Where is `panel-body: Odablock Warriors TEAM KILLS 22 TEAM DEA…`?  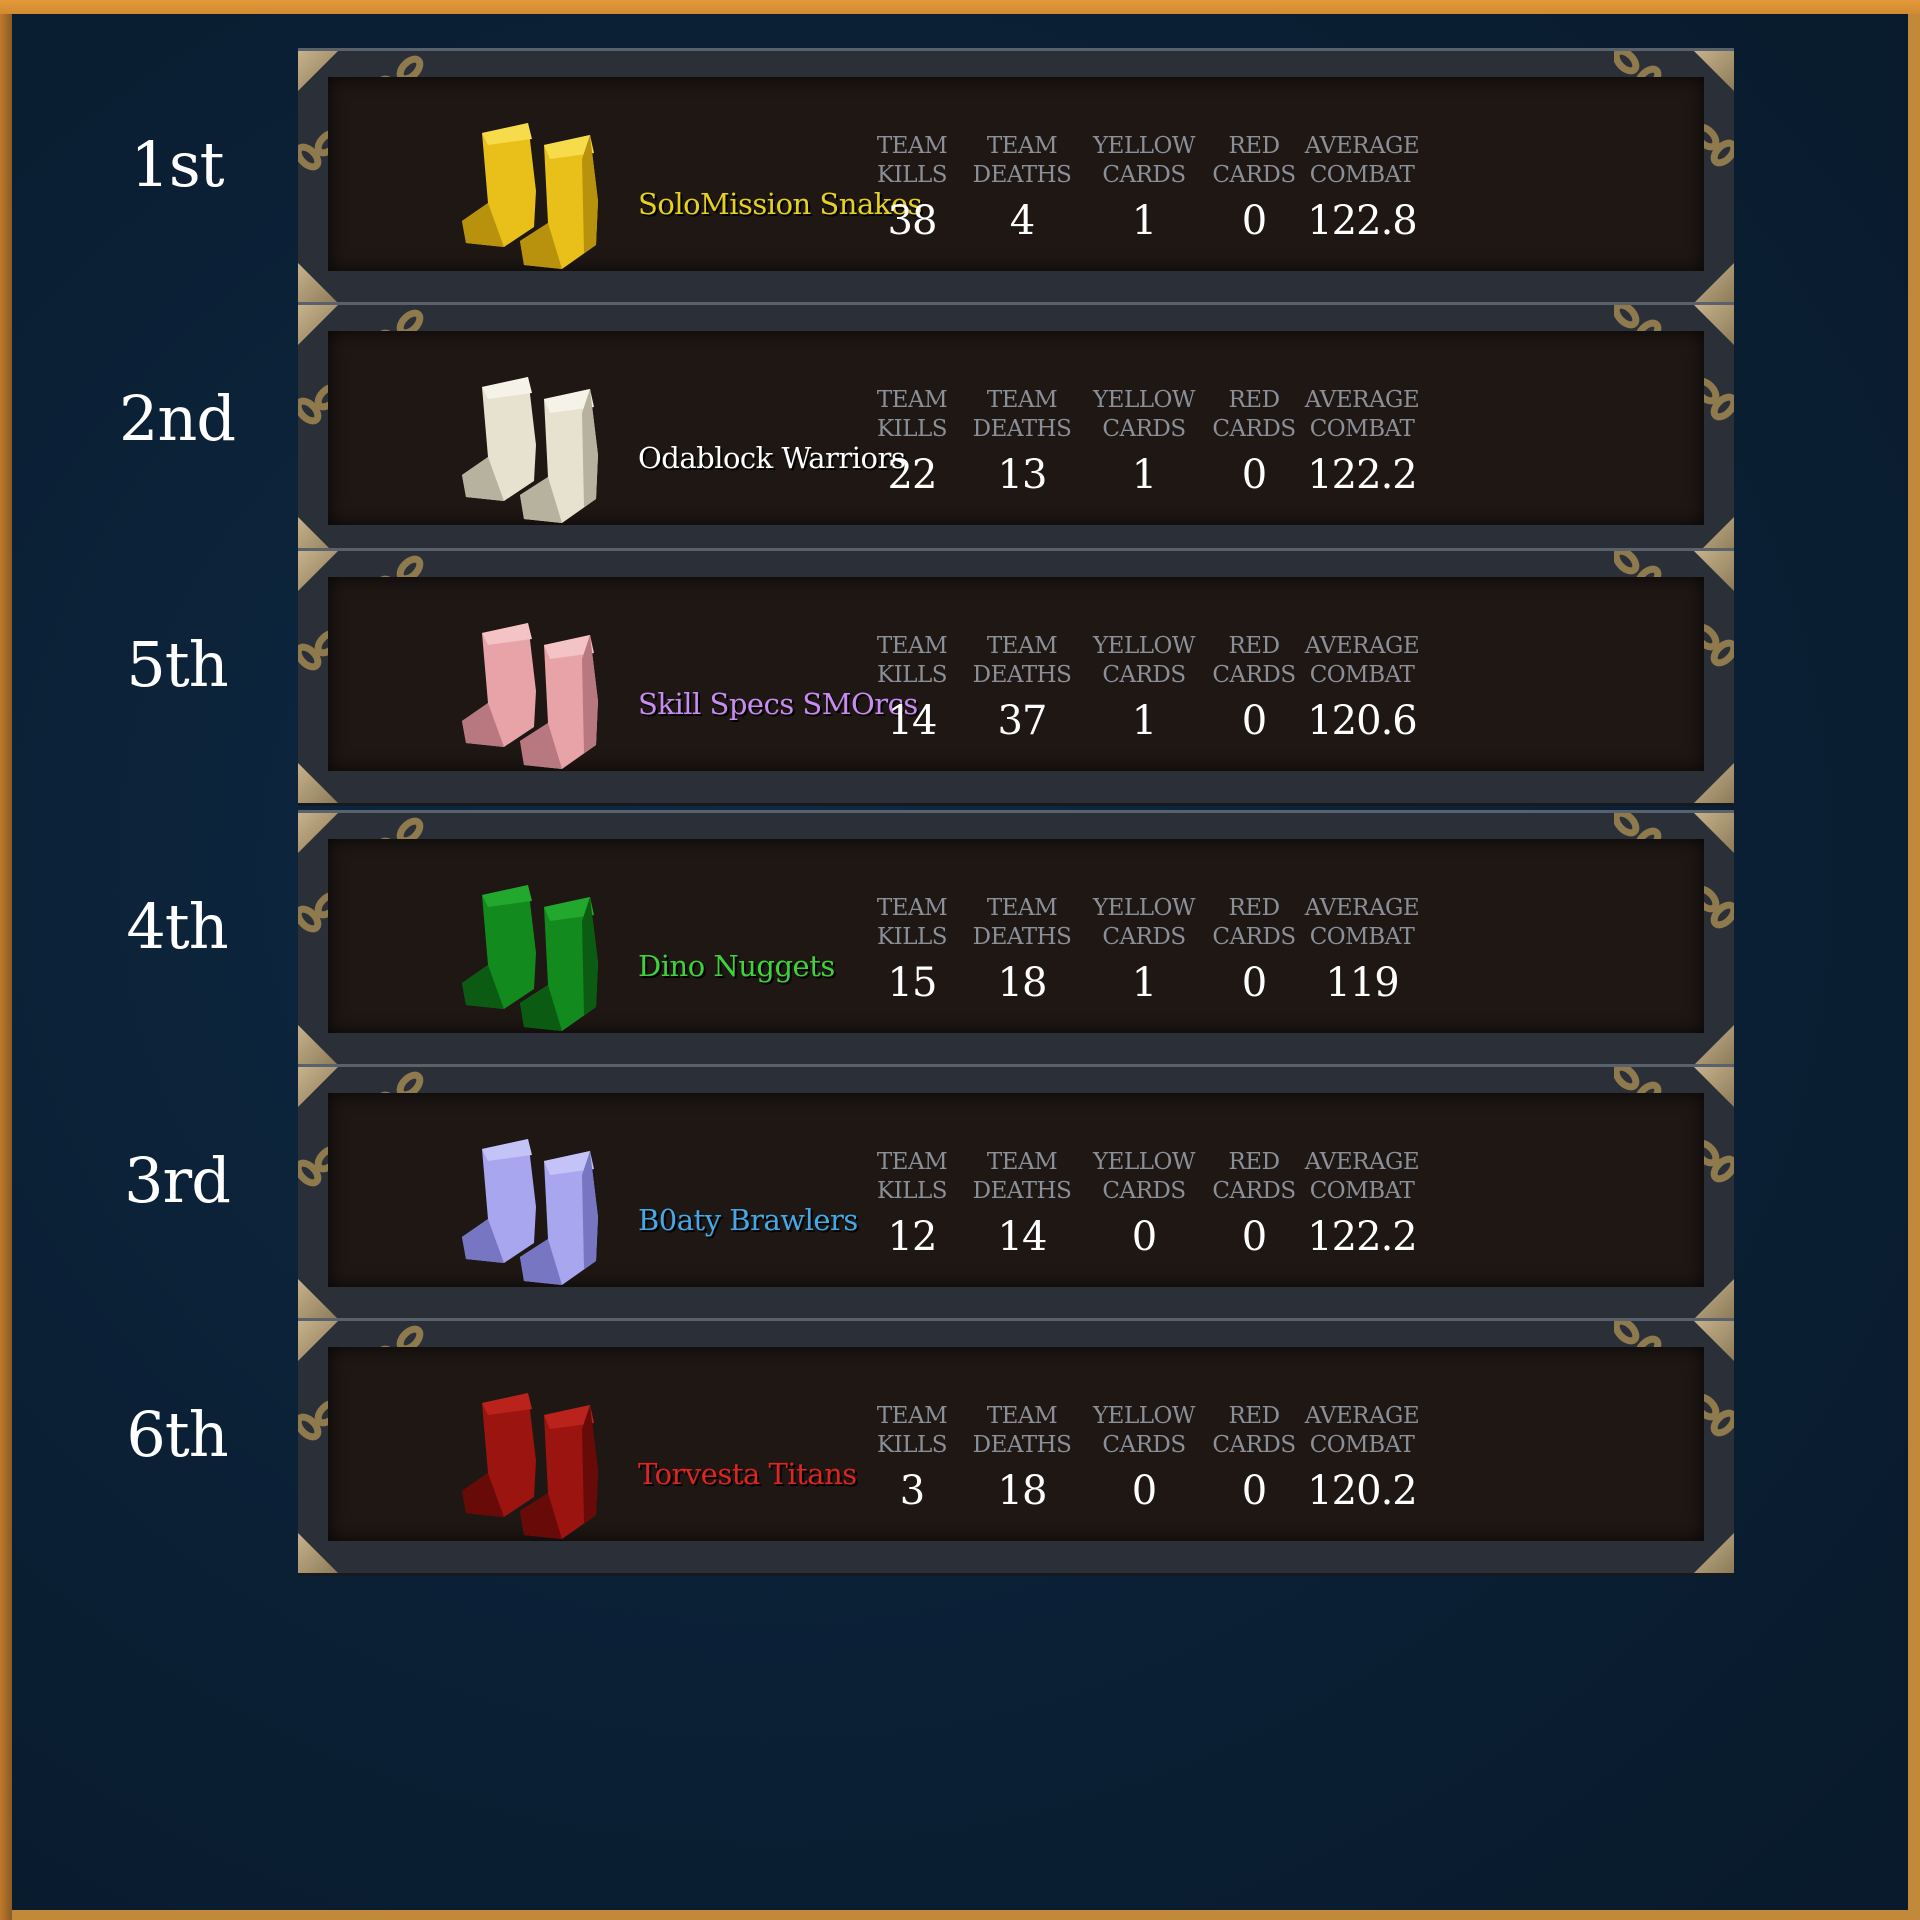
panel-body: Odablock Warriors TEAM KILLS 22 TEAM DEA… is located at coordinates (1016, 428).